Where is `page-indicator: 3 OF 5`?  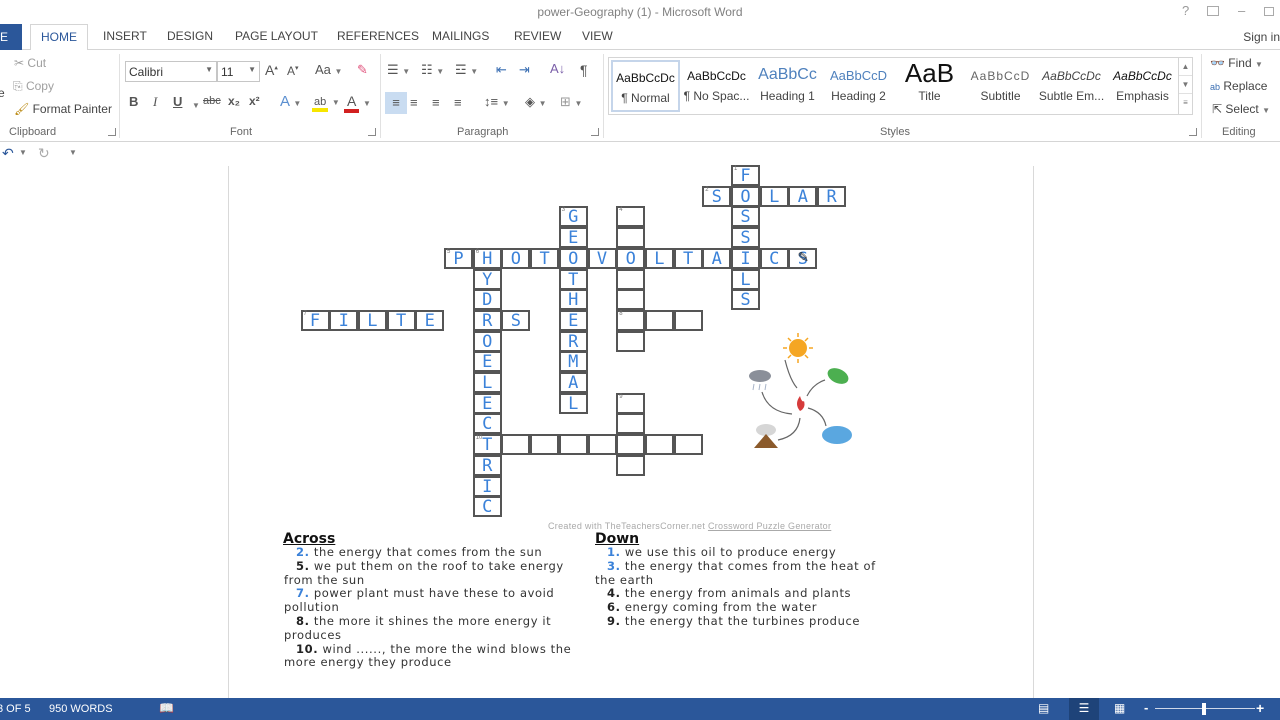 page-indicator: 3 OF 5 is located at coordinates (15, 709).